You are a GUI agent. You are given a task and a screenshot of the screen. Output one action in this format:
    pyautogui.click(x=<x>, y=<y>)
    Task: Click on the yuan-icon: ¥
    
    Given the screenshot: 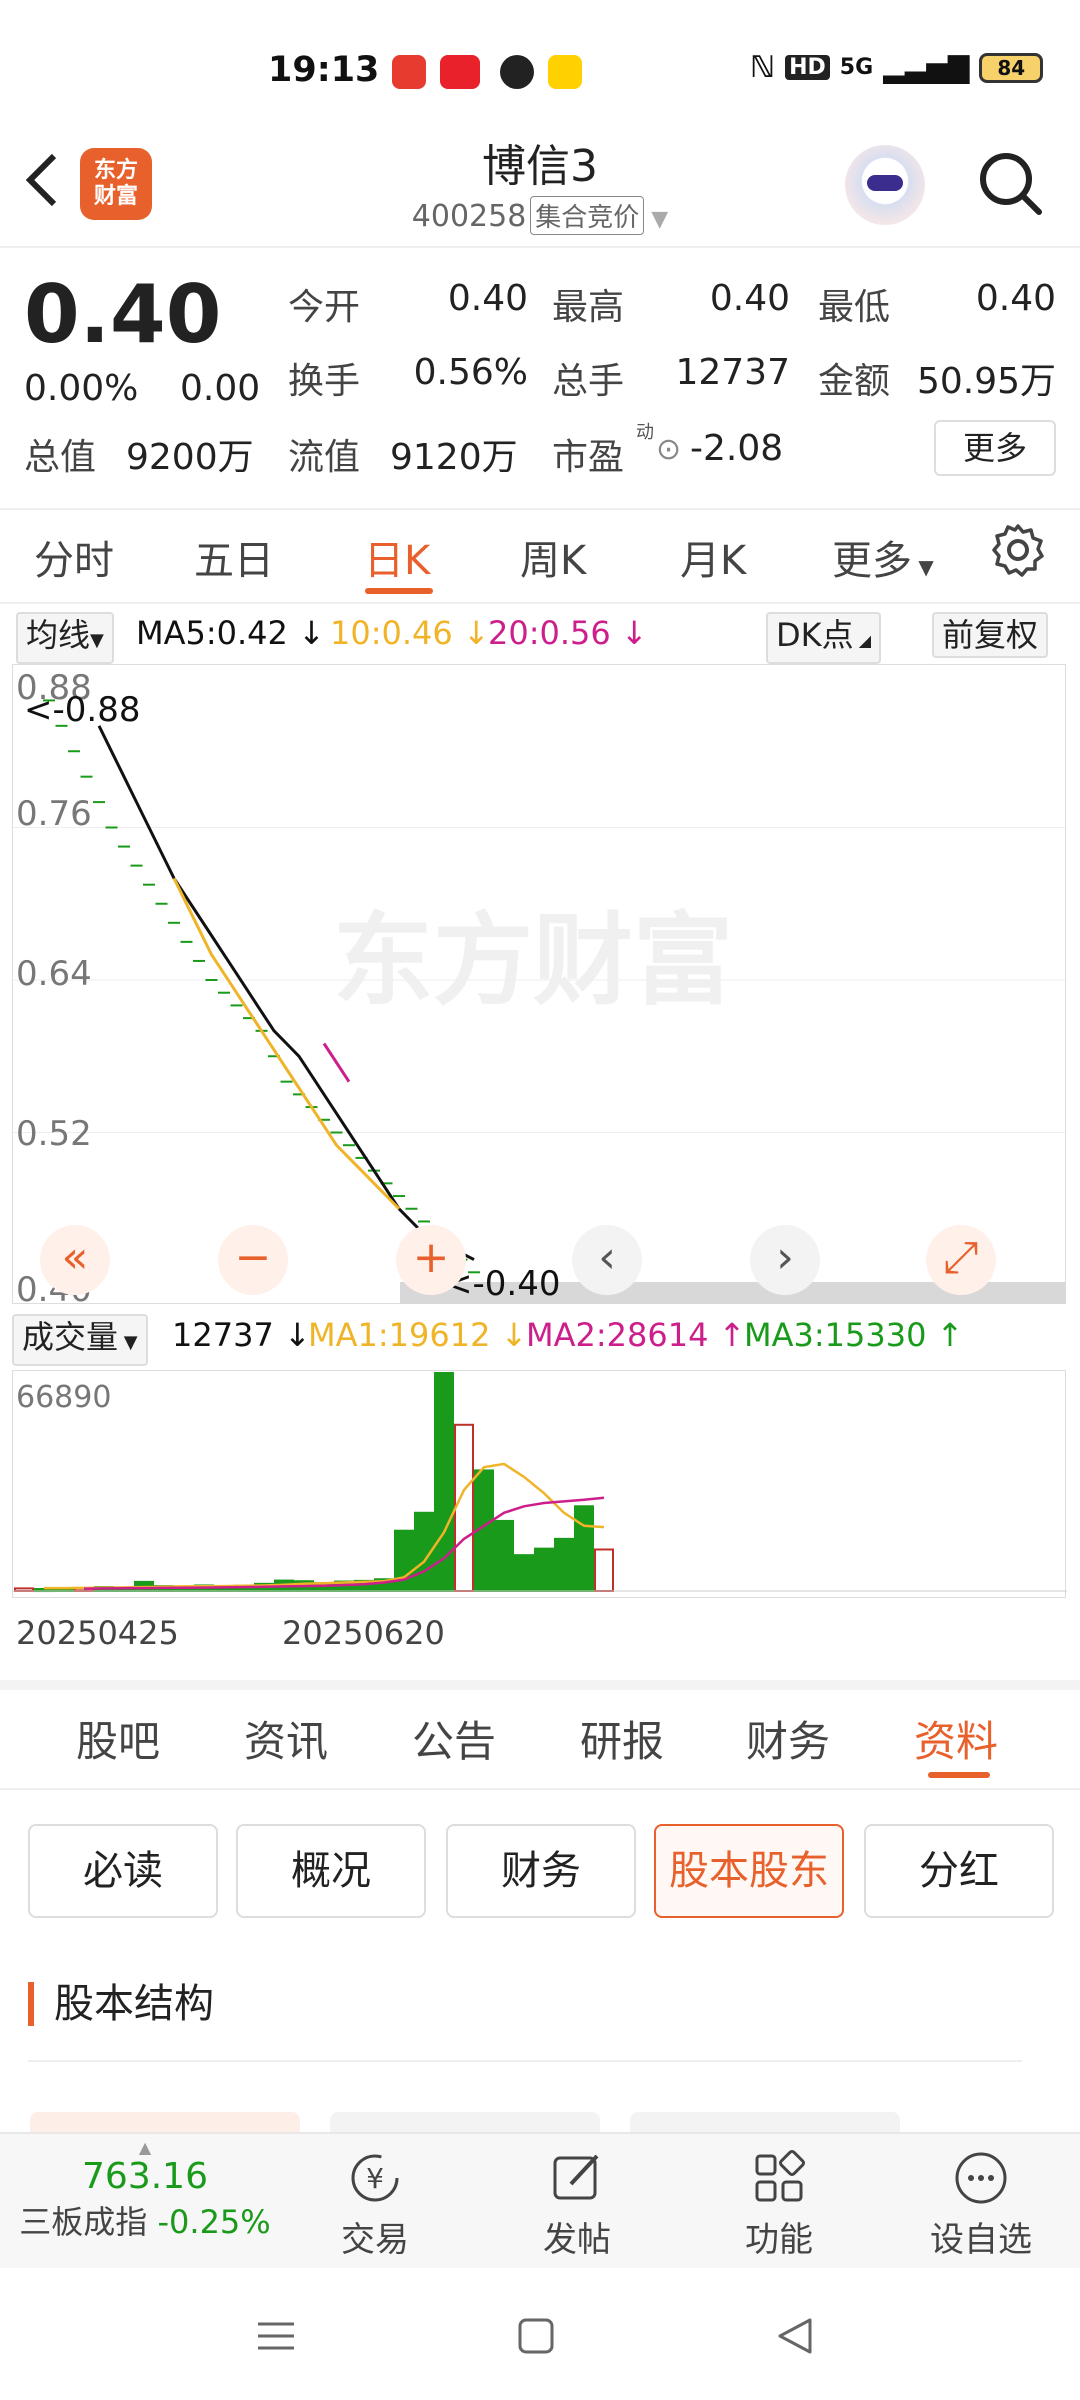 What is the action you would take?
    pyautogui.click(x=375, y=2178)
    